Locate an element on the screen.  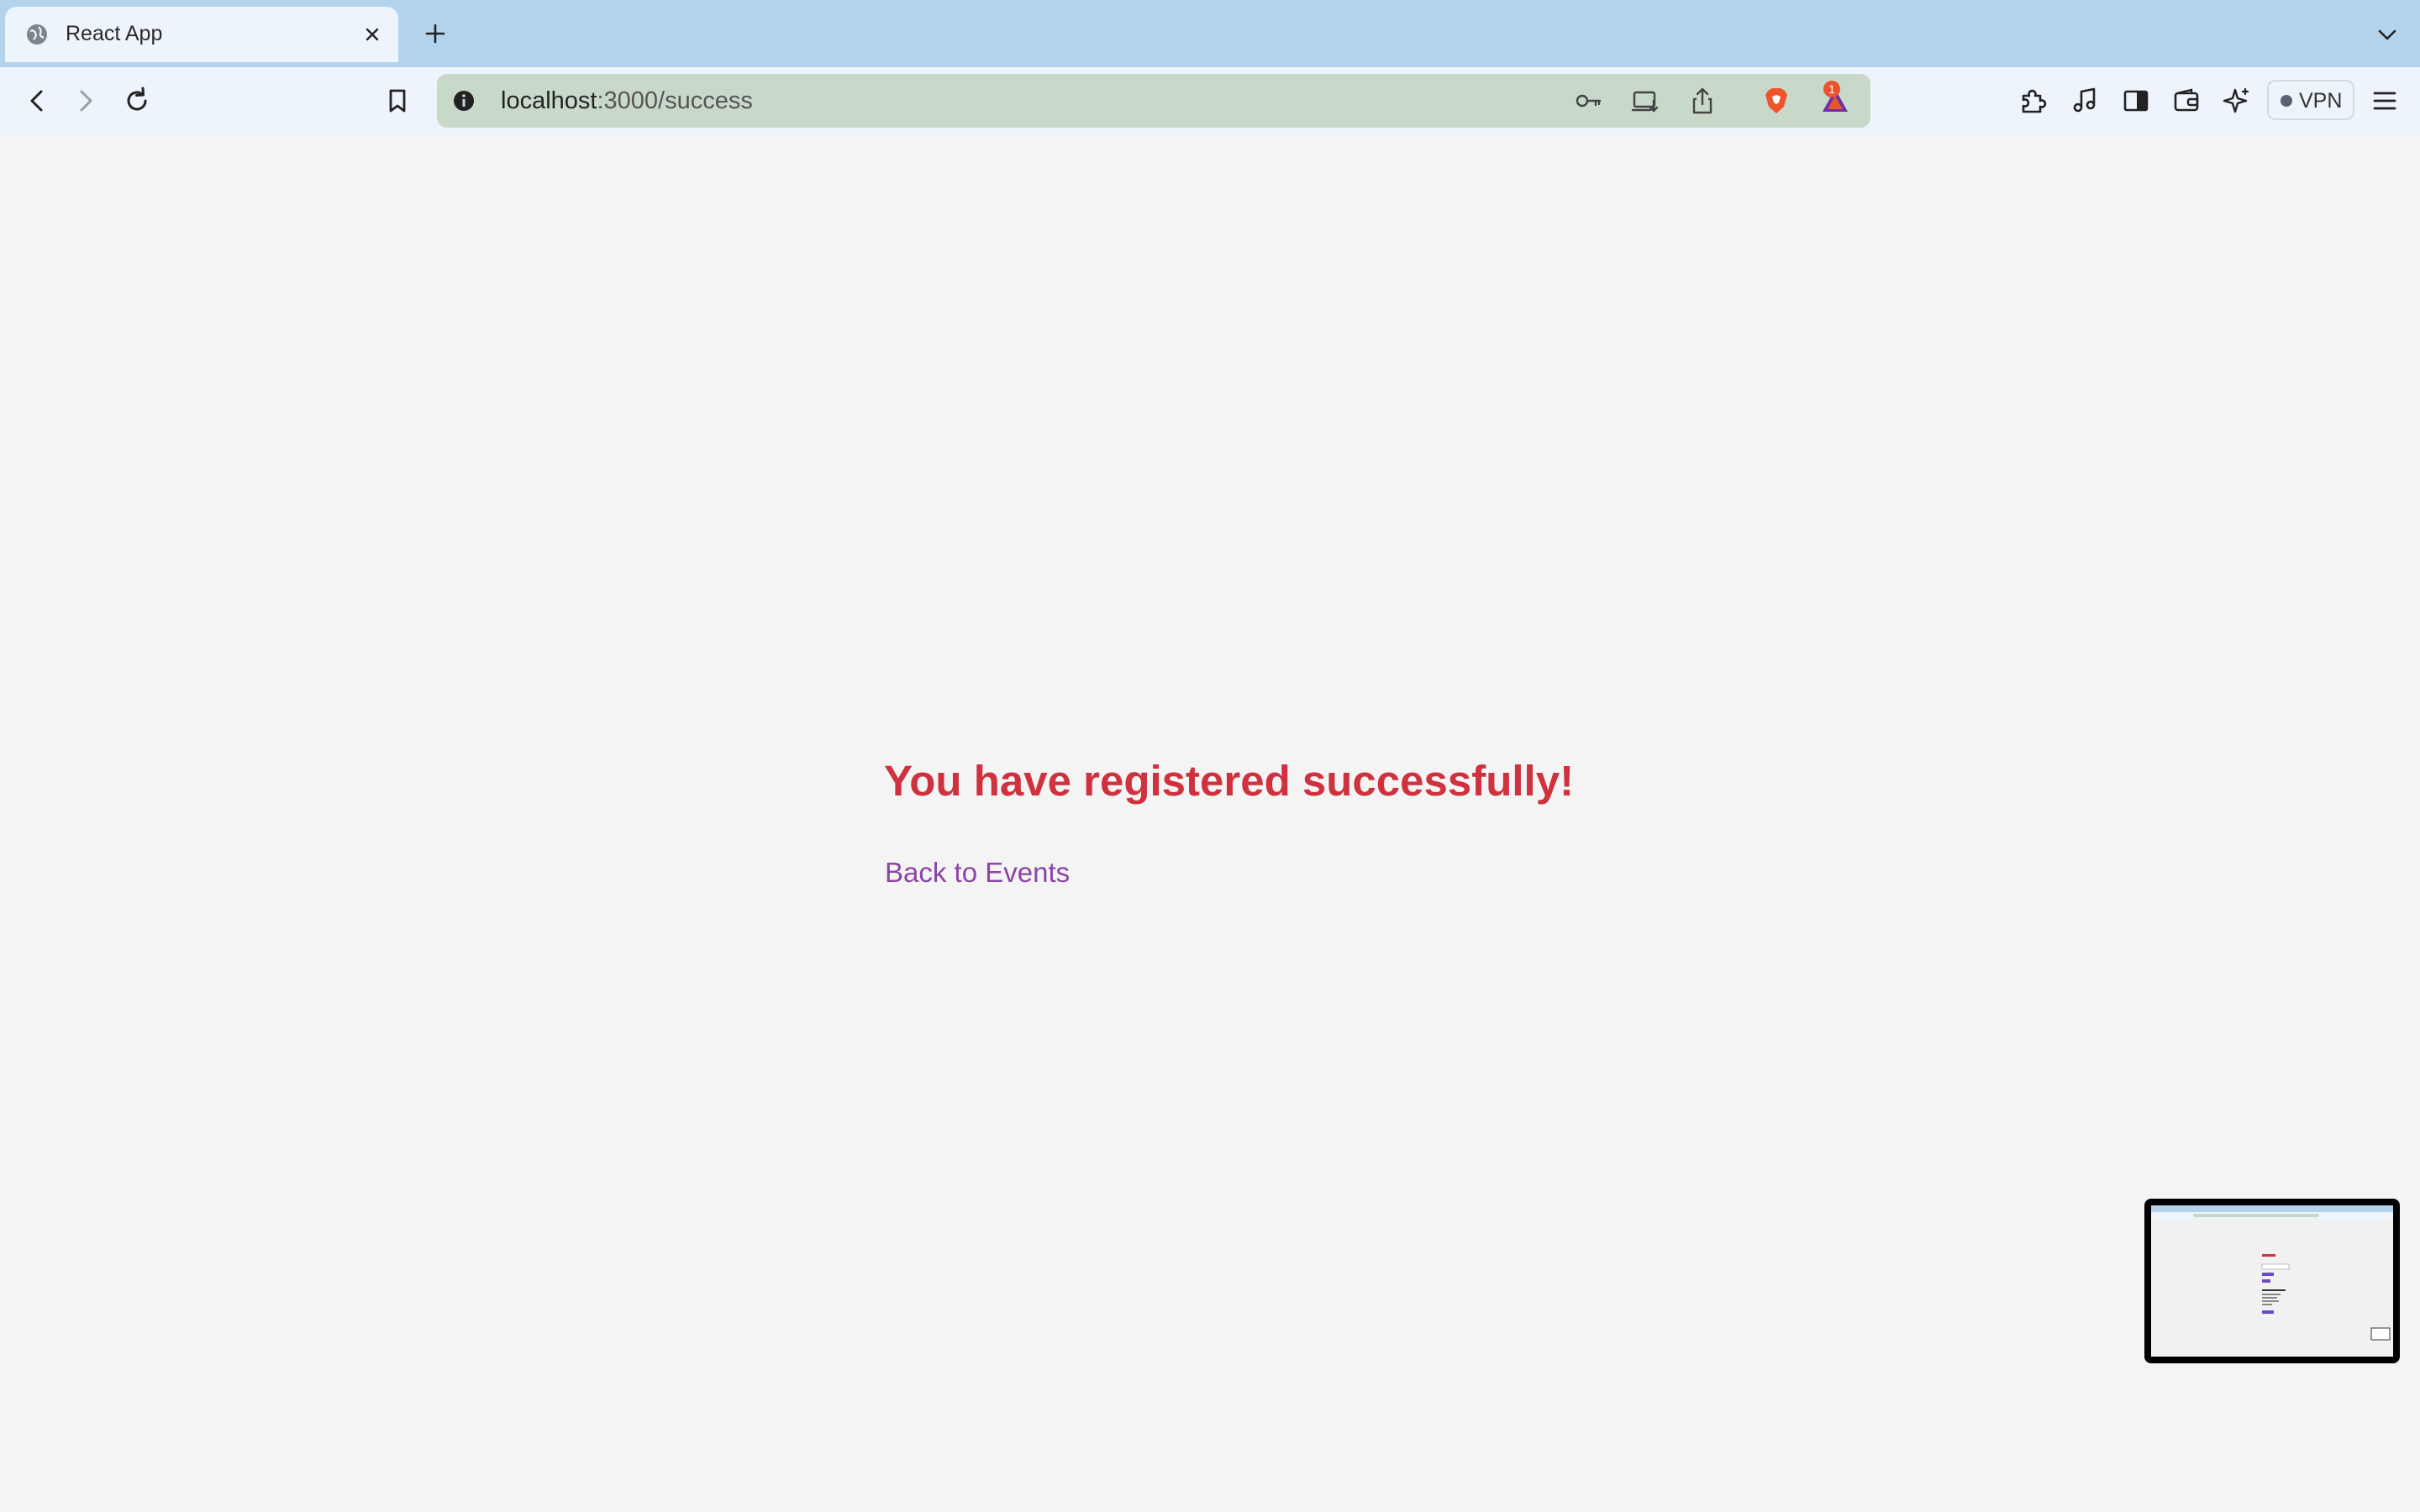
address-bar: localhost:3000/success is located at coordinates (1153, 101).